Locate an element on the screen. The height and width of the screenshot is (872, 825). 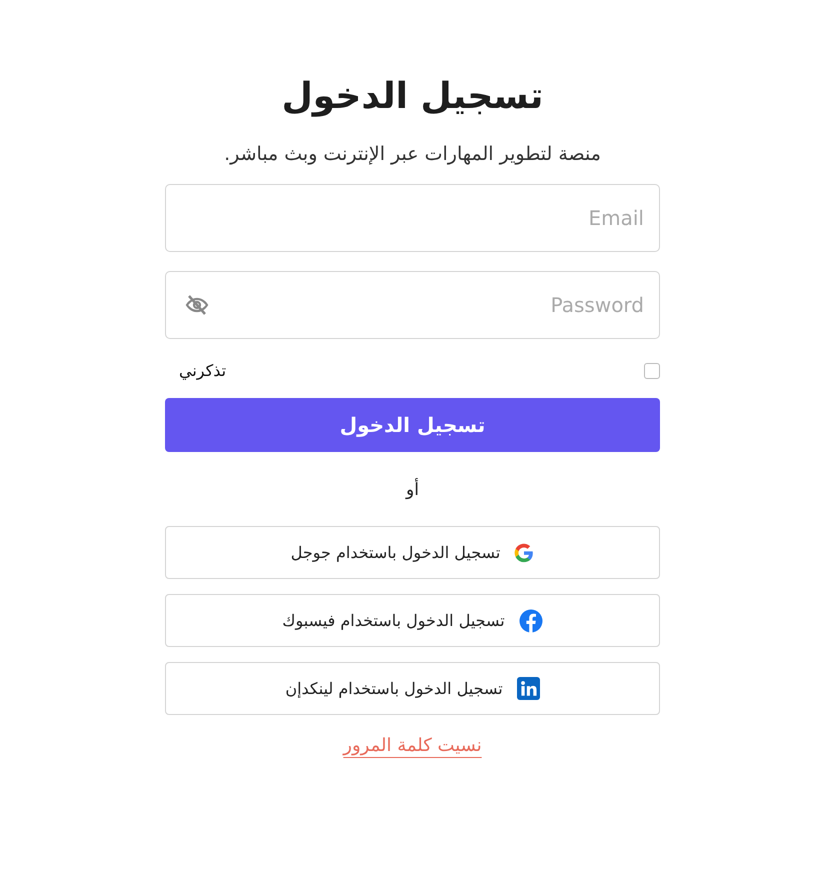
facebook-login-button: تسجيل الدخول باستخدام فيسبوك is located at coordinates (412, 620).